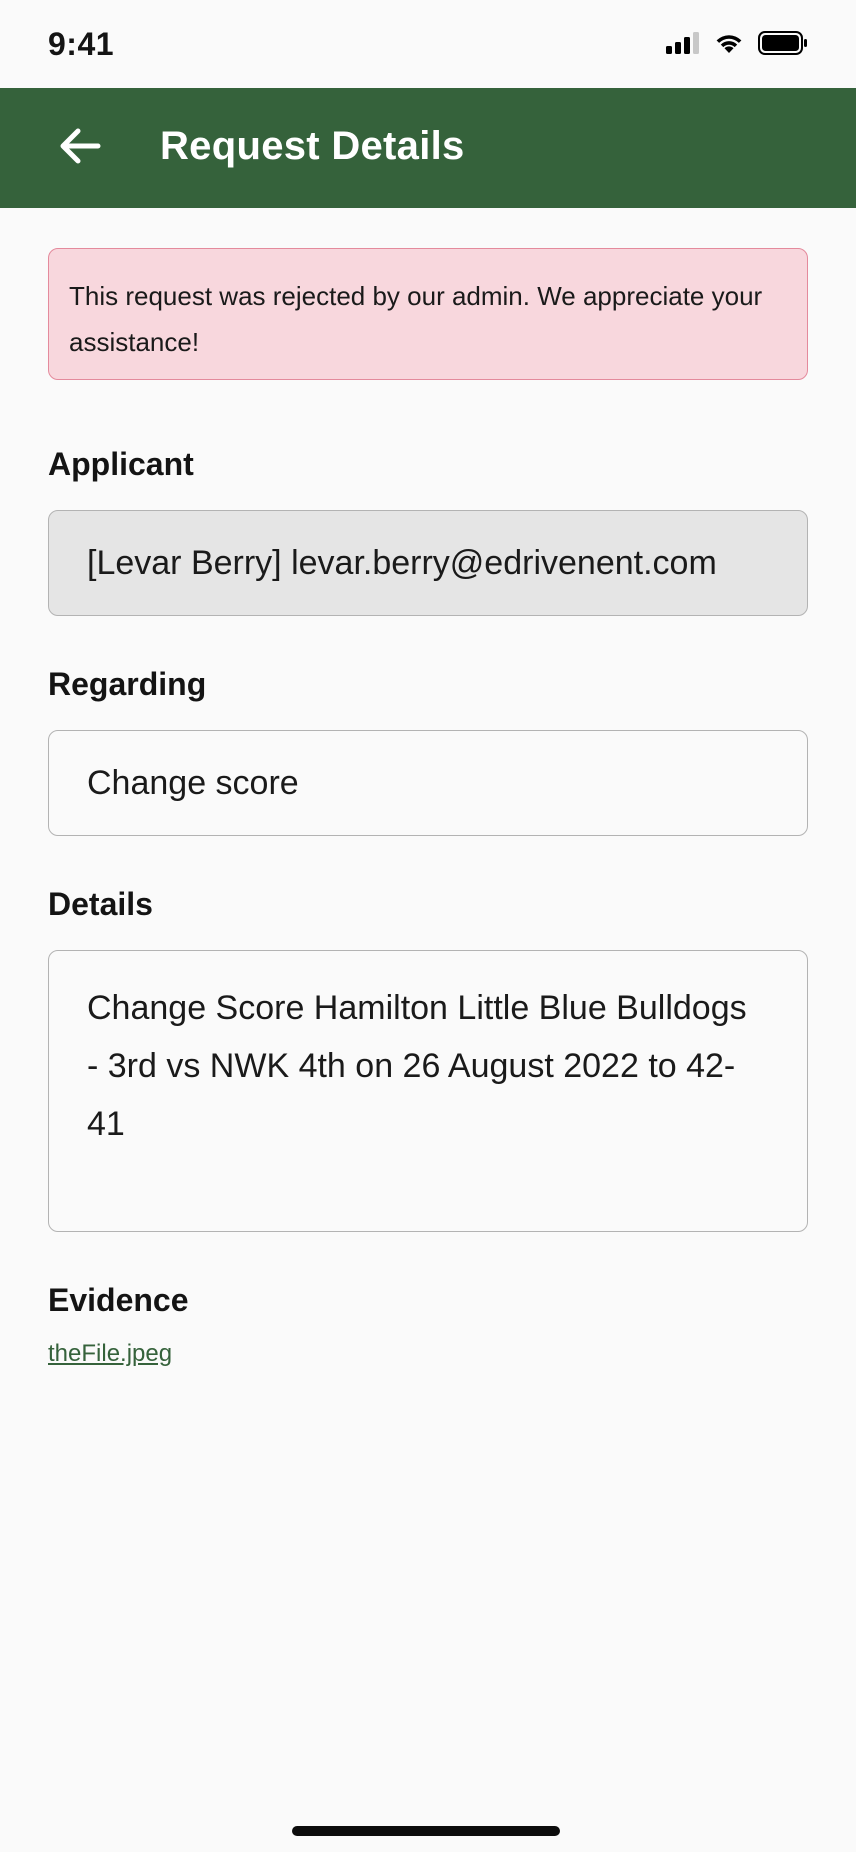  I want to click on status-time: 9:41, so click(81, 44).